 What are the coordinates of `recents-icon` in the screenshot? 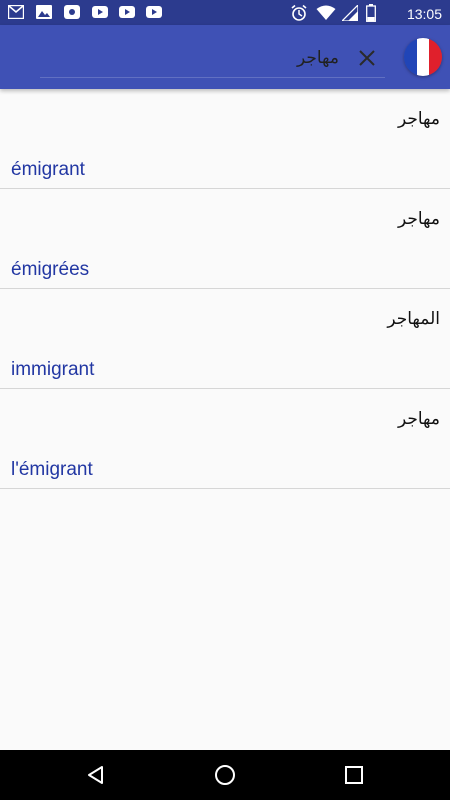 It's located at (354, 775).